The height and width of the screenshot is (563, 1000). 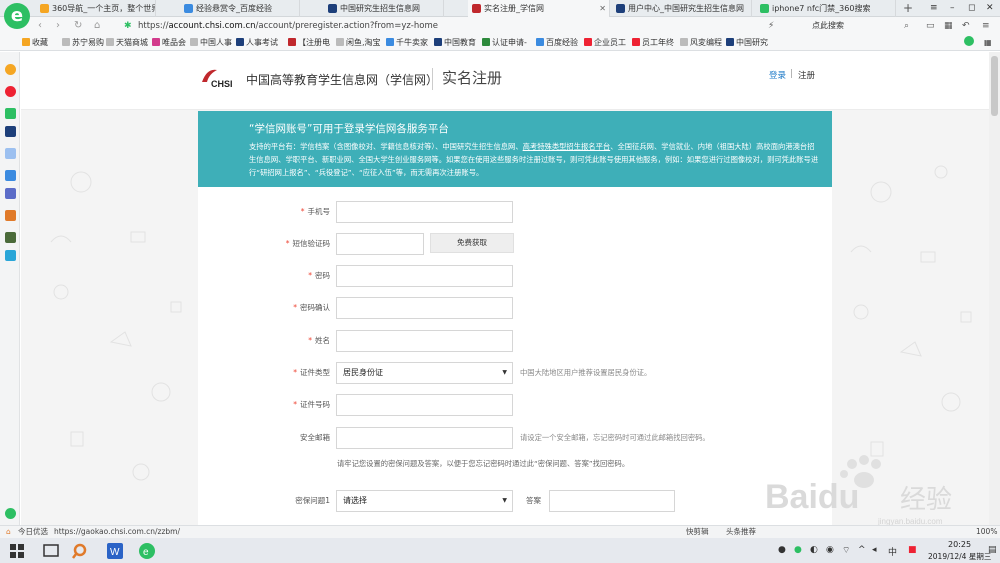 What do you see at coordinates (874, 550) in the screenshot?
I see `volume-icon: ◂` at bounding box center [874, 550].